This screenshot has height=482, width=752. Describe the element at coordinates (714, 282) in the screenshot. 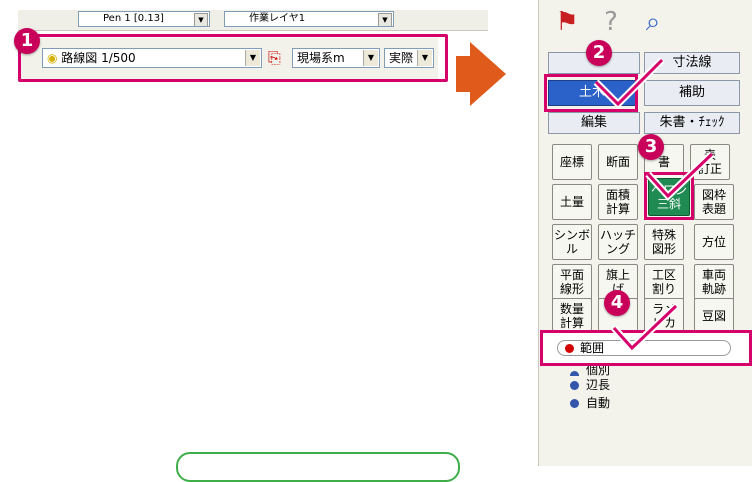

I see `vehicle-track-button: 車両 軌跡` at that location.